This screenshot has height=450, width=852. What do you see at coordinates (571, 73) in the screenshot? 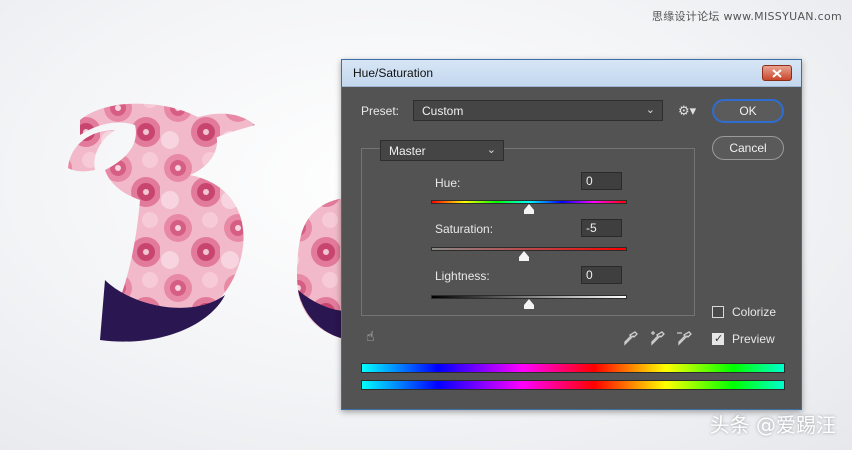
I see `dialog-title-bar: Hue/Saturation` at bounding box center [571, 73].